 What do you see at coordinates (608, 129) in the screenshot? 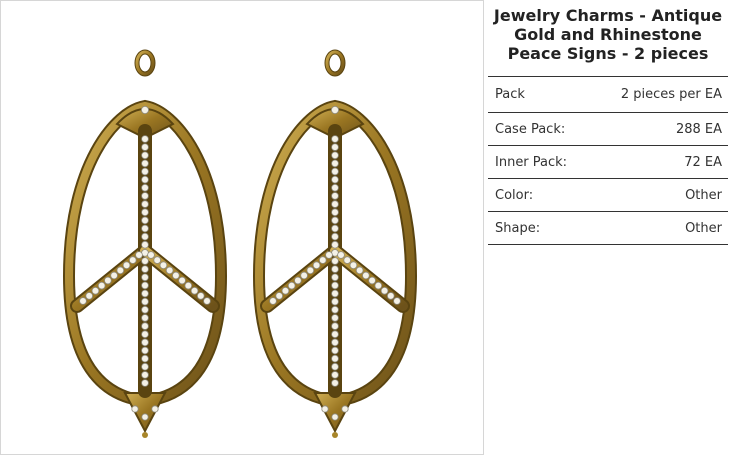
I see `spec-row-case-pack: Case Pack: 288 EA` at bounding box center [608, 129].